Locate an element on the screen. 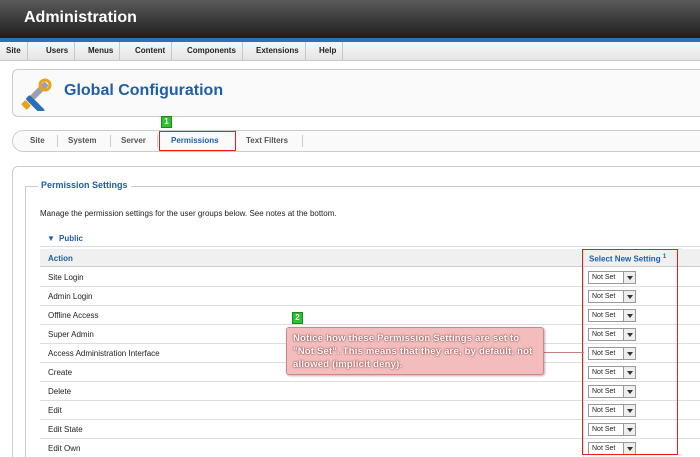 The height and width of the screenshot is (457, 700). action-label: Access Administration Interface is located at coordinates (104, 353).